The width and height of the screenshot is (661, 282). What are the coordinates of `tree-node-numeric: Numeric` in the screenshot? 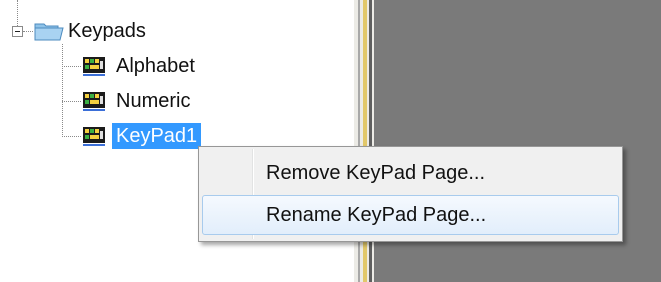 It's located at (153, 101).